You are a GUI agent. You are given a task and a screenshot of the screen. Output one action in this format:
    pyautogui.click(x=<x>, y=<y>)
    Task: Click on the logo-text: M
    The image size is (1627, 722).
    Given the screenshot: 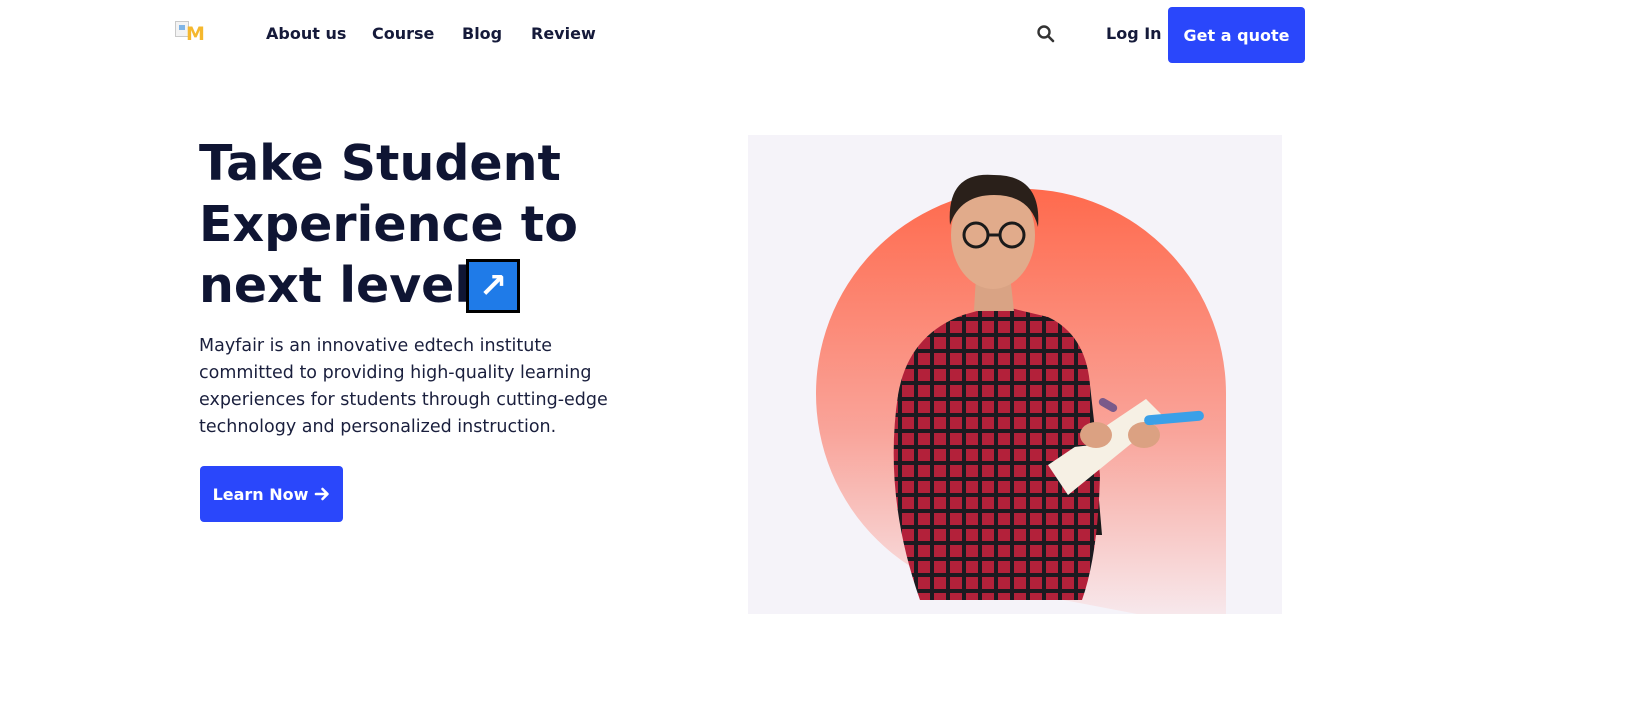 What is the action you would take?
    pyautogui.click(x=195, y=34)
    